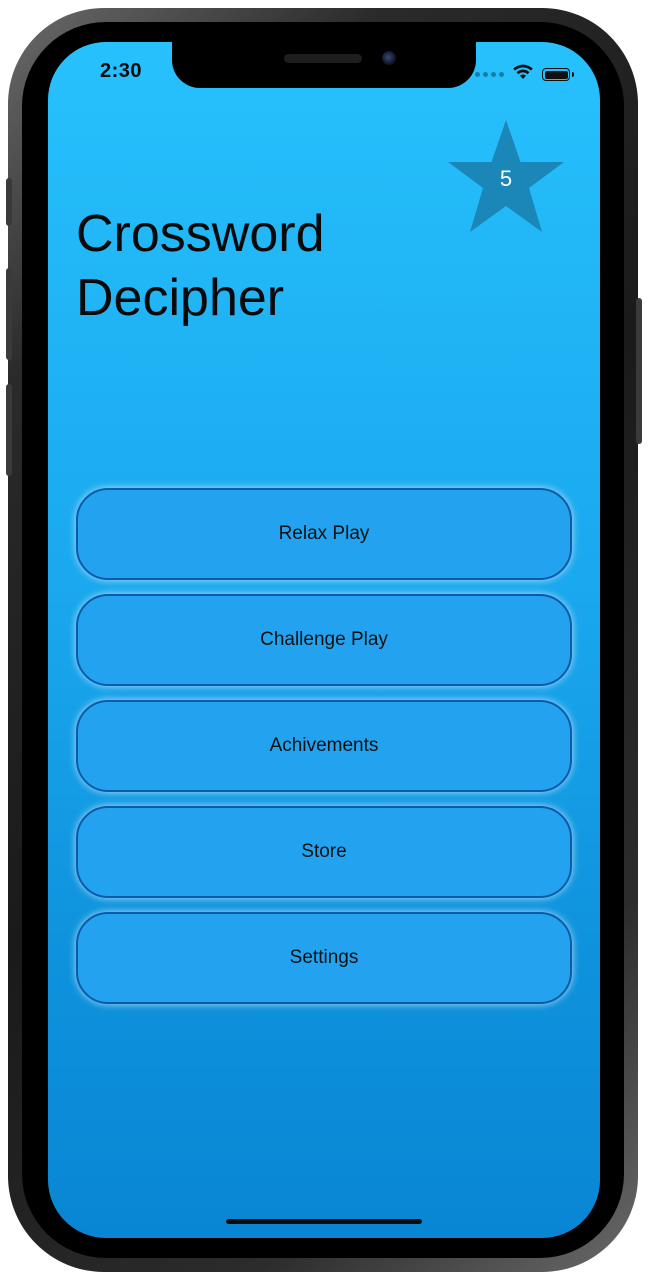 This screenshot has width=648, height=1280. I want to click on signal-icon, so click(489, 74).